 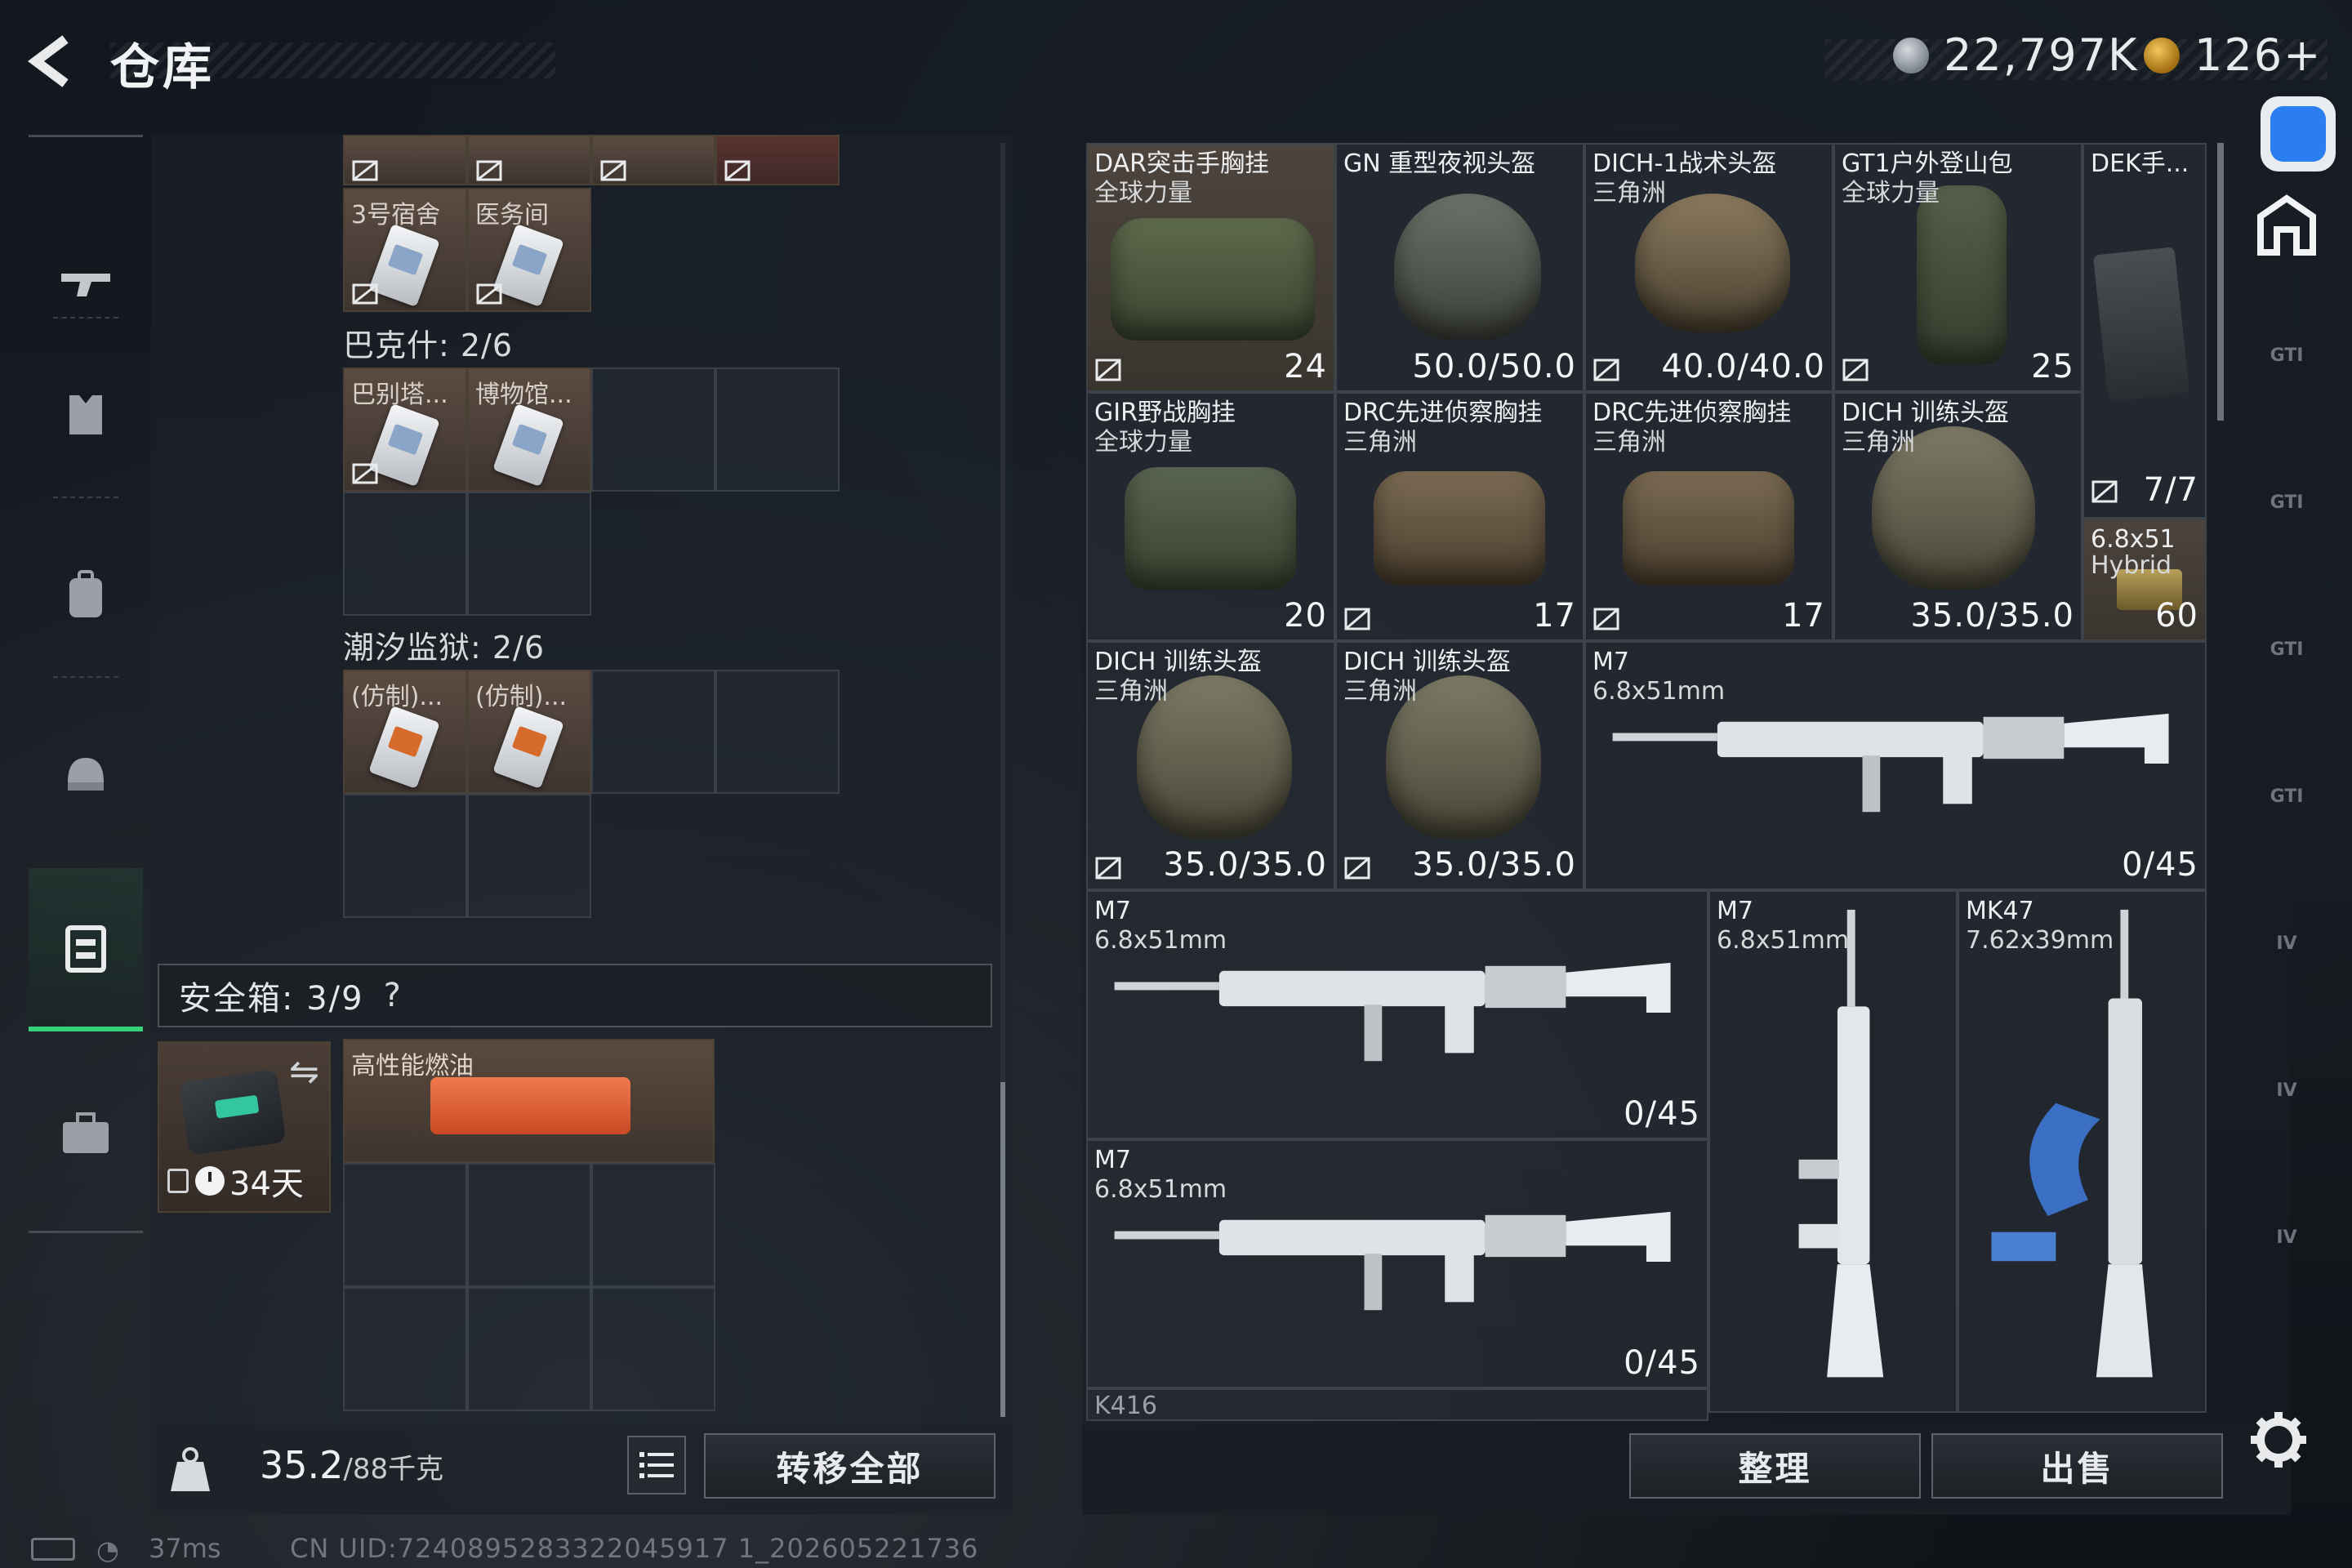 I want to click on safe-item-fuel: 高性能燃油, so click(x=529, y=1101).